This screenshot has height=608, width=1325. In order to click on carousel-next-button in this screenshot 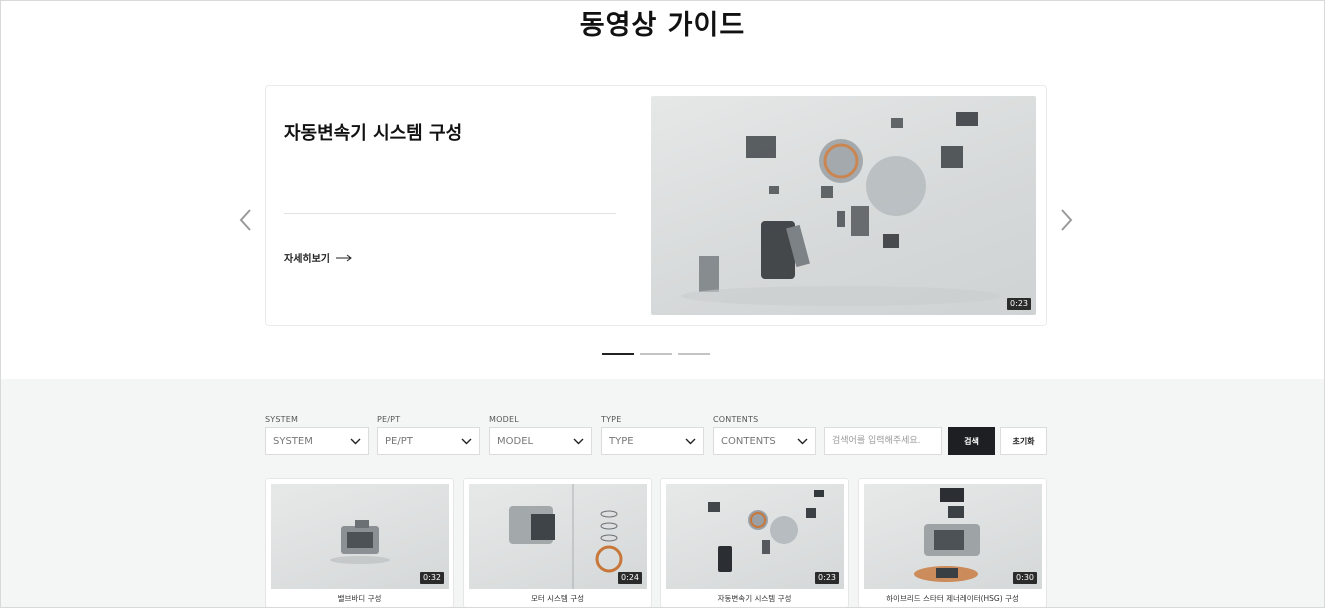, I will do `click(1066, 222)`.